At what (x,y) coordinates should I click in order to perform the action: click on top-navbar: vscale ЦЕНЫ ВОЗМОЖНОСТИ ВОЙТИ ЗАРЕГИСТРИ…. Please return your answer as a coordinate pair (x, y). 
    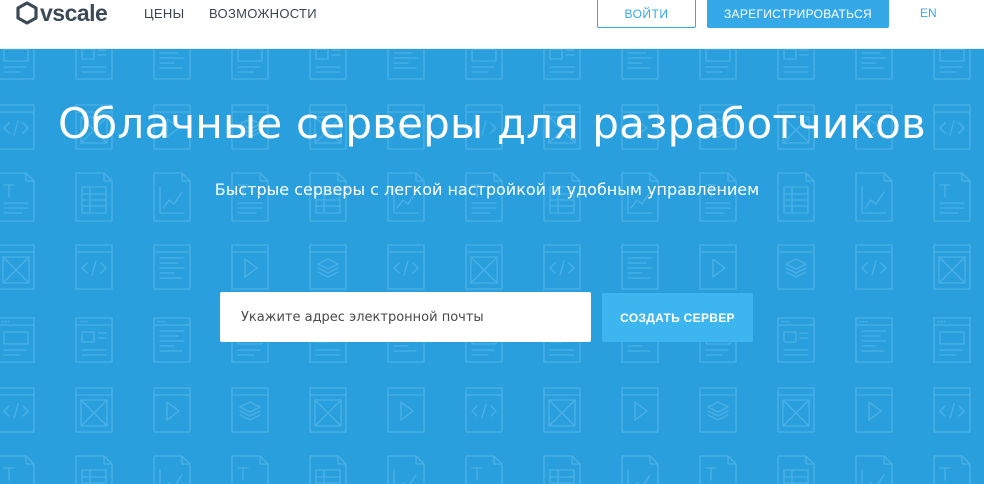
    Looking at the image, I should click on (492, 24).